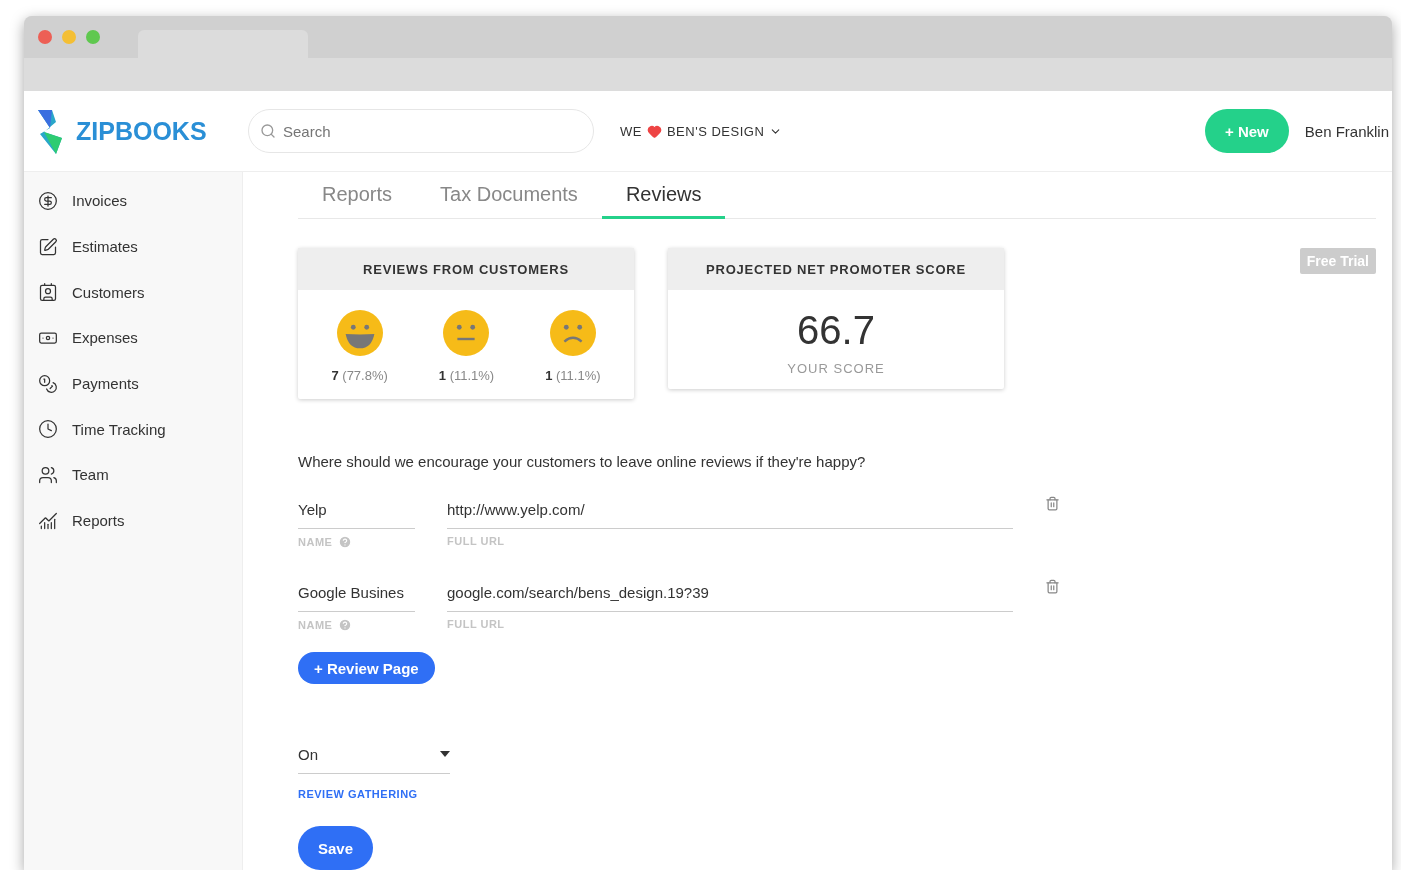  What do you see at coordinates (336, 848) in the screenshot?
I see `save-button: Save` at bounding box center [336, 848].